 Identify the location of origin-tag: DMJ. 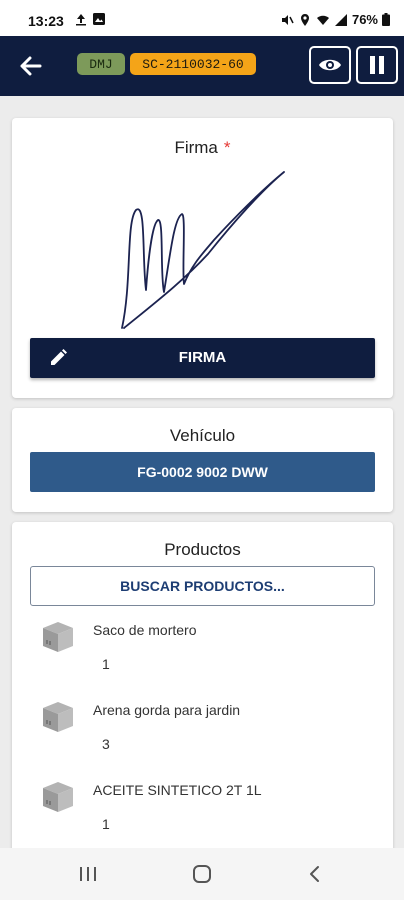
(101, 64).